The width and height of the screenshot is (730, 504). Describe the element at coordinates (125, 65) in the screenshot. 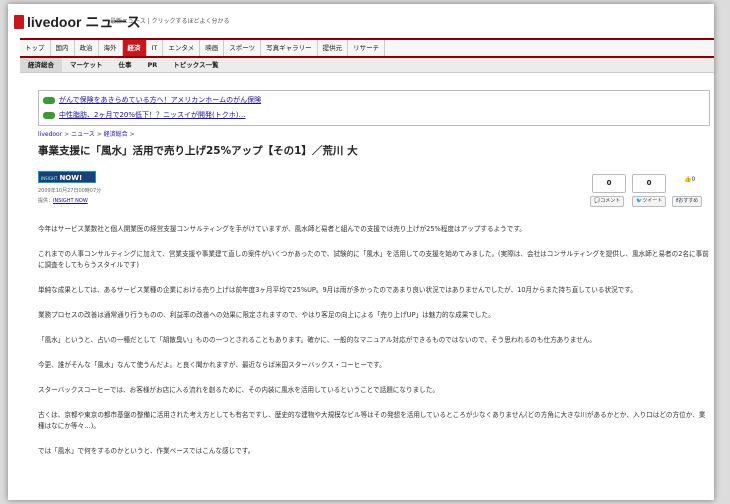

I see `subnav-item: 仕事` at that location.